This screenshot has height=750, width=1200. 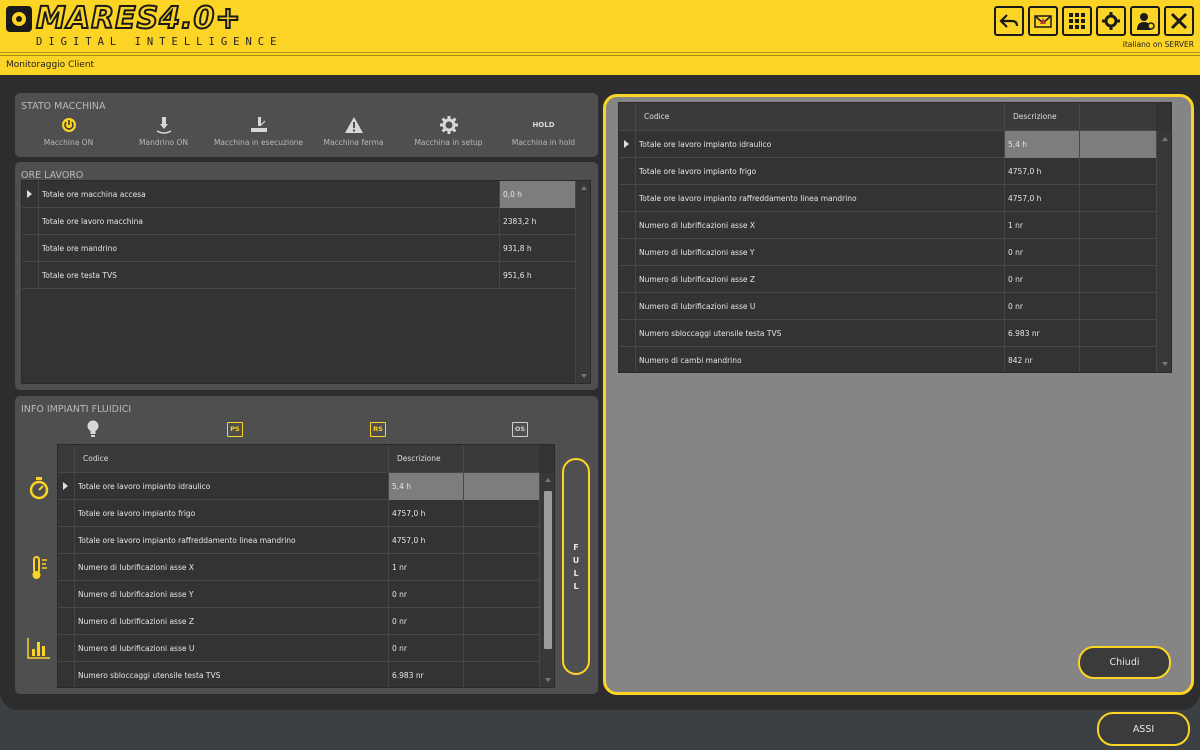 What do you see at coordinates (1077, 21) in the screenshot?
I see `grid-icon` at bounding box center [1077, 21].